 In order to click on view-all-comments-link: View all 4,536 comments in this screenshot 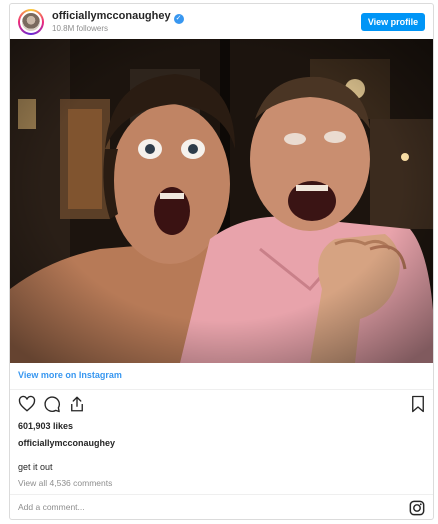, I will do `click(65, 483)`.